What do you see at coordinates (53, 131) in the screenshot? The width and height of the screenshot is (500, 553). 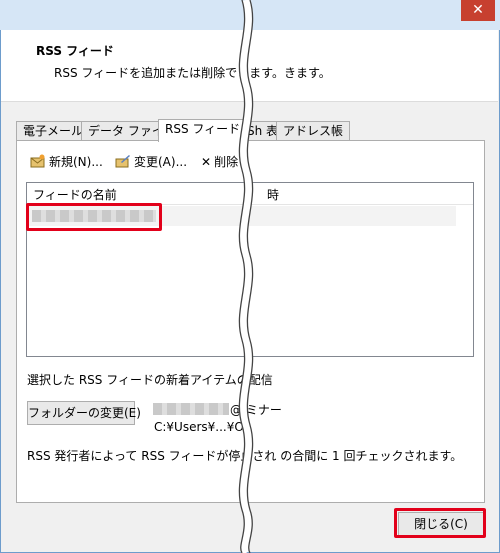 I see `tab-email: 電子メール` at bounding box center [53, 131].